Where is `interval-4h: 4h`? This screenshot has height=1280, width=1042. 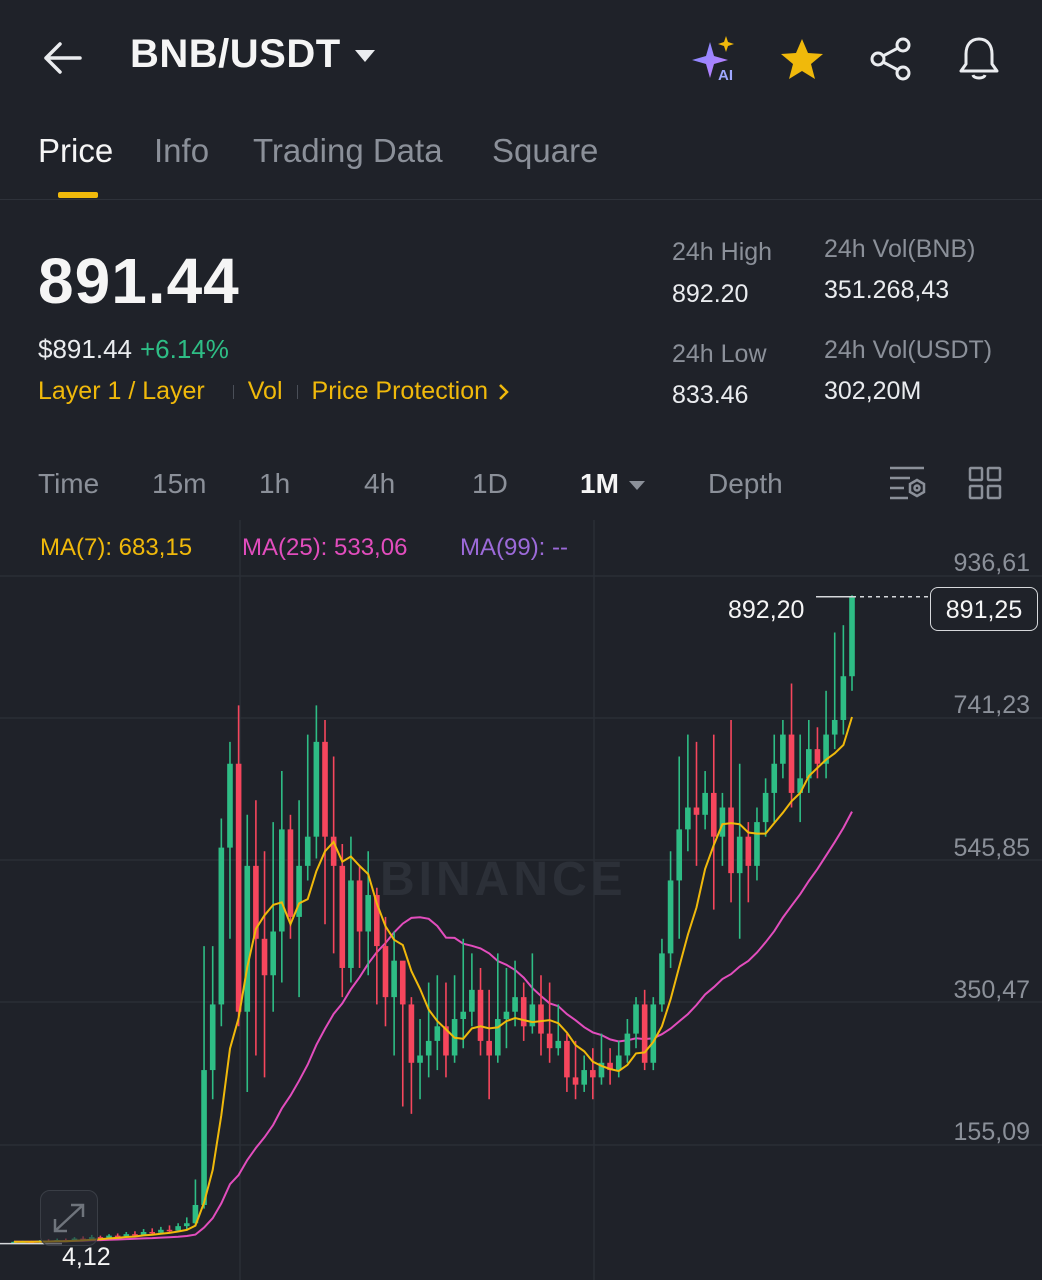
interval-4h: 4h is located at coordinates (379, 484).